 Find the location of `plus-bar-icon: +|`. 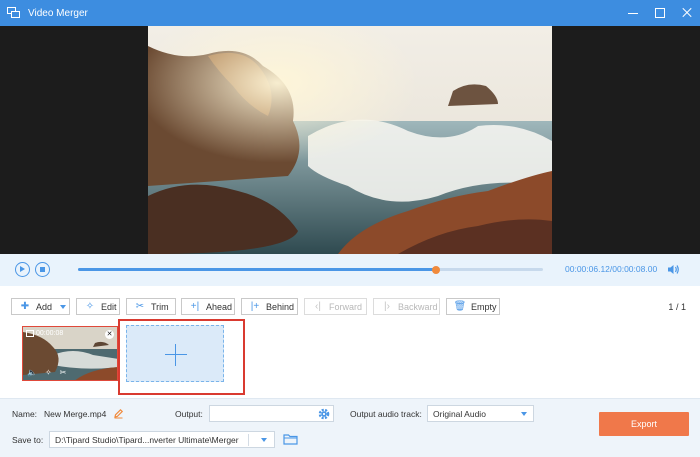

plus-bar-icon: +| is located at coordinates (195, 306).